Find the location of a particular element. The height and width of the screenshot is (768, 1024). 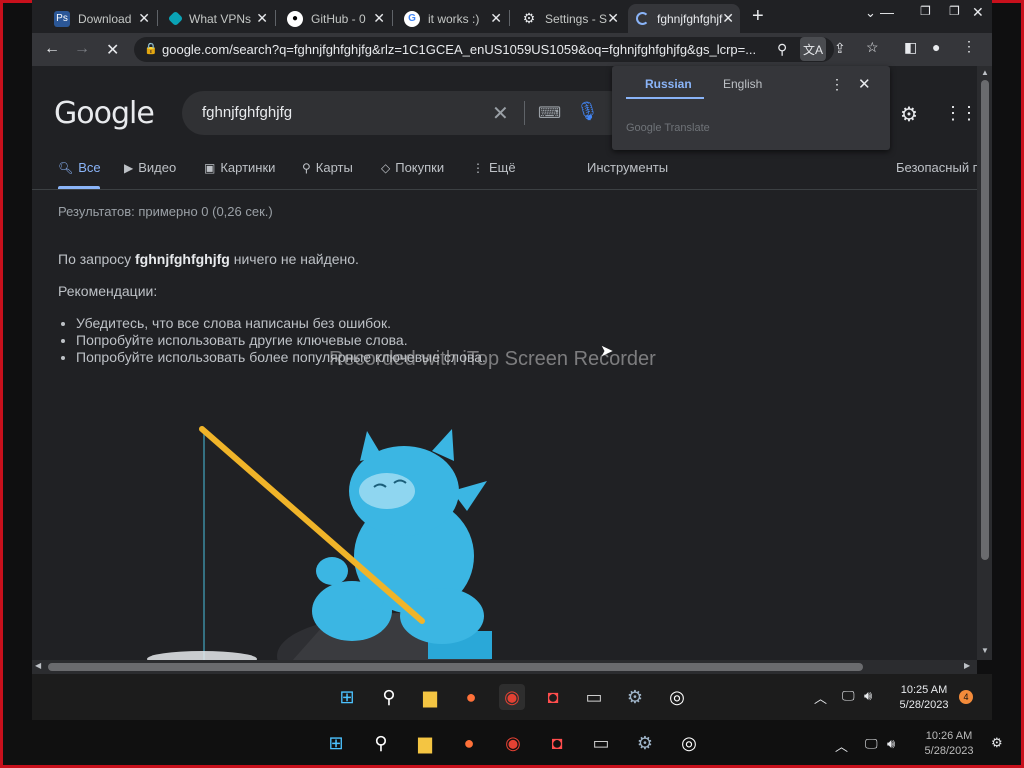

bookmark-star-icon: ☆ is located at coordinates (872, 47).